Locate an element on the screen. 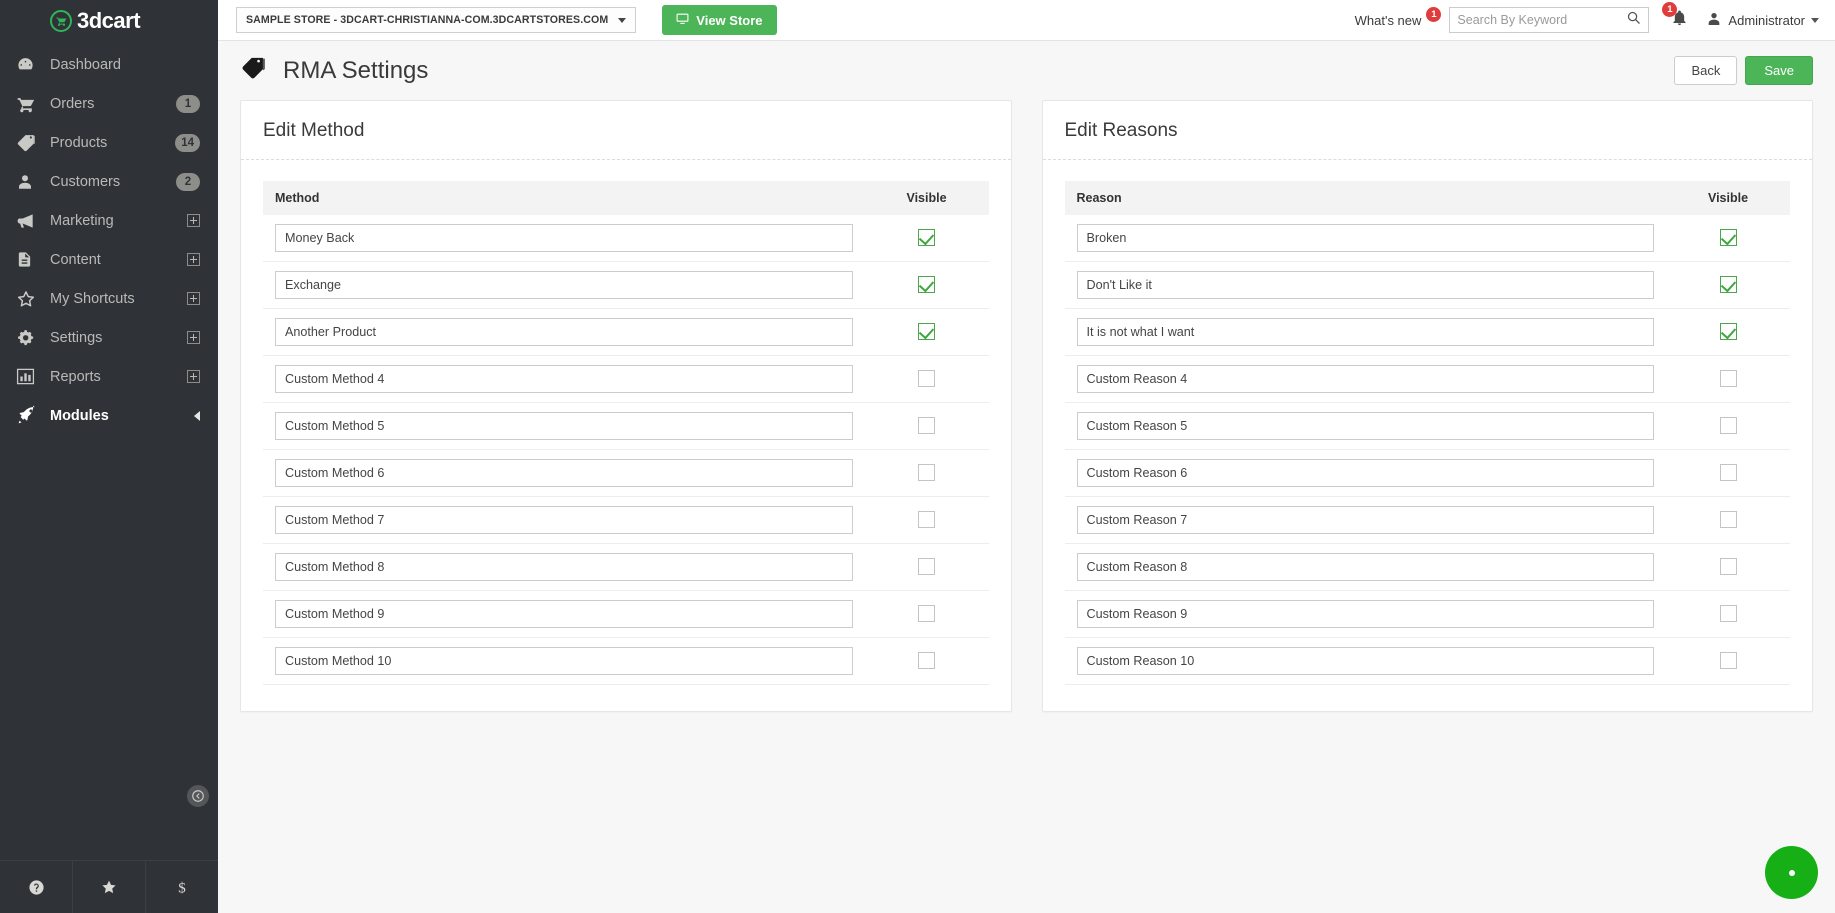 The height and width of the screenshot is (913, 1835). collapse-caret-icon is located at coordinates (197, 415).